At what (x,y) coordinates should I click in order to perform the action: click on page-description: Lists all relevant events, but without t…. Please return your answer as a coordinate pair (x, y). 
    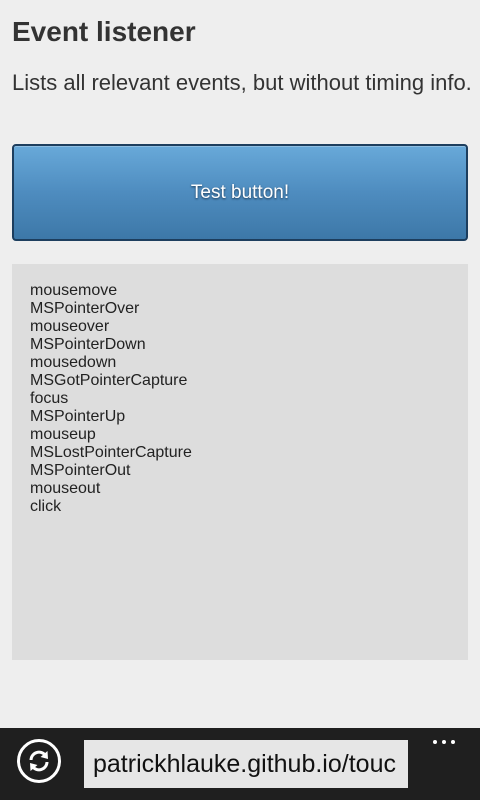
    Looking at the image, I should click on (242, 82).